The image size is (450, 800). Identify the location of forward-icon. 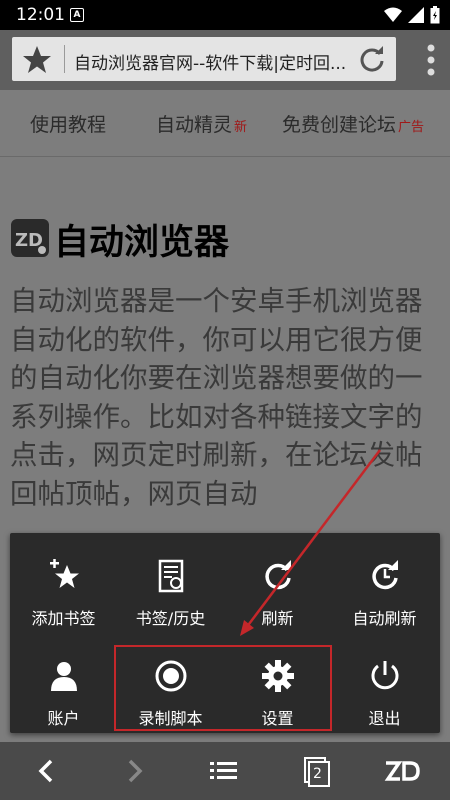
(134, 771).